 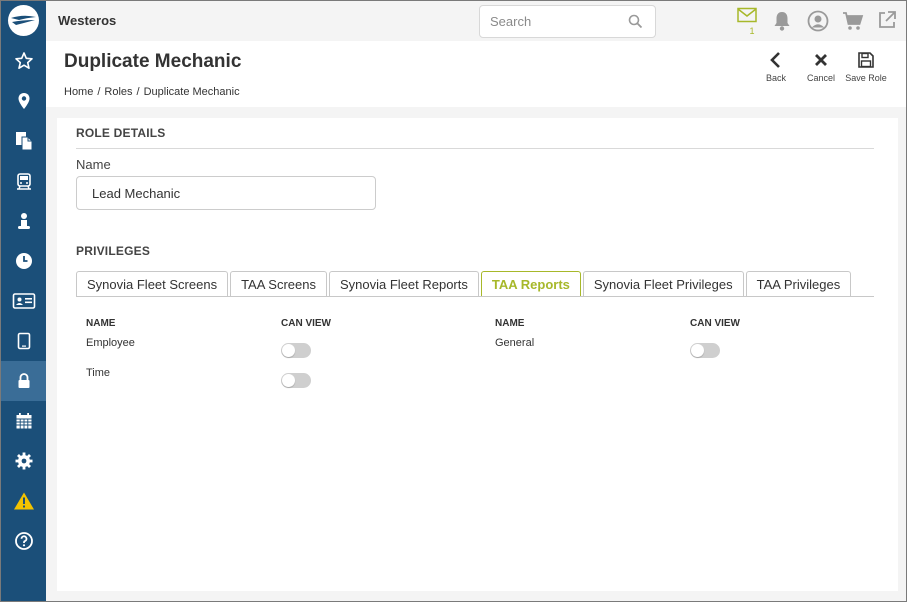 What do you see at coordinates (530, 284) in the screenshot?
I see `tab-taa-reports: TAA Reports` at bounding box center [530, 284].